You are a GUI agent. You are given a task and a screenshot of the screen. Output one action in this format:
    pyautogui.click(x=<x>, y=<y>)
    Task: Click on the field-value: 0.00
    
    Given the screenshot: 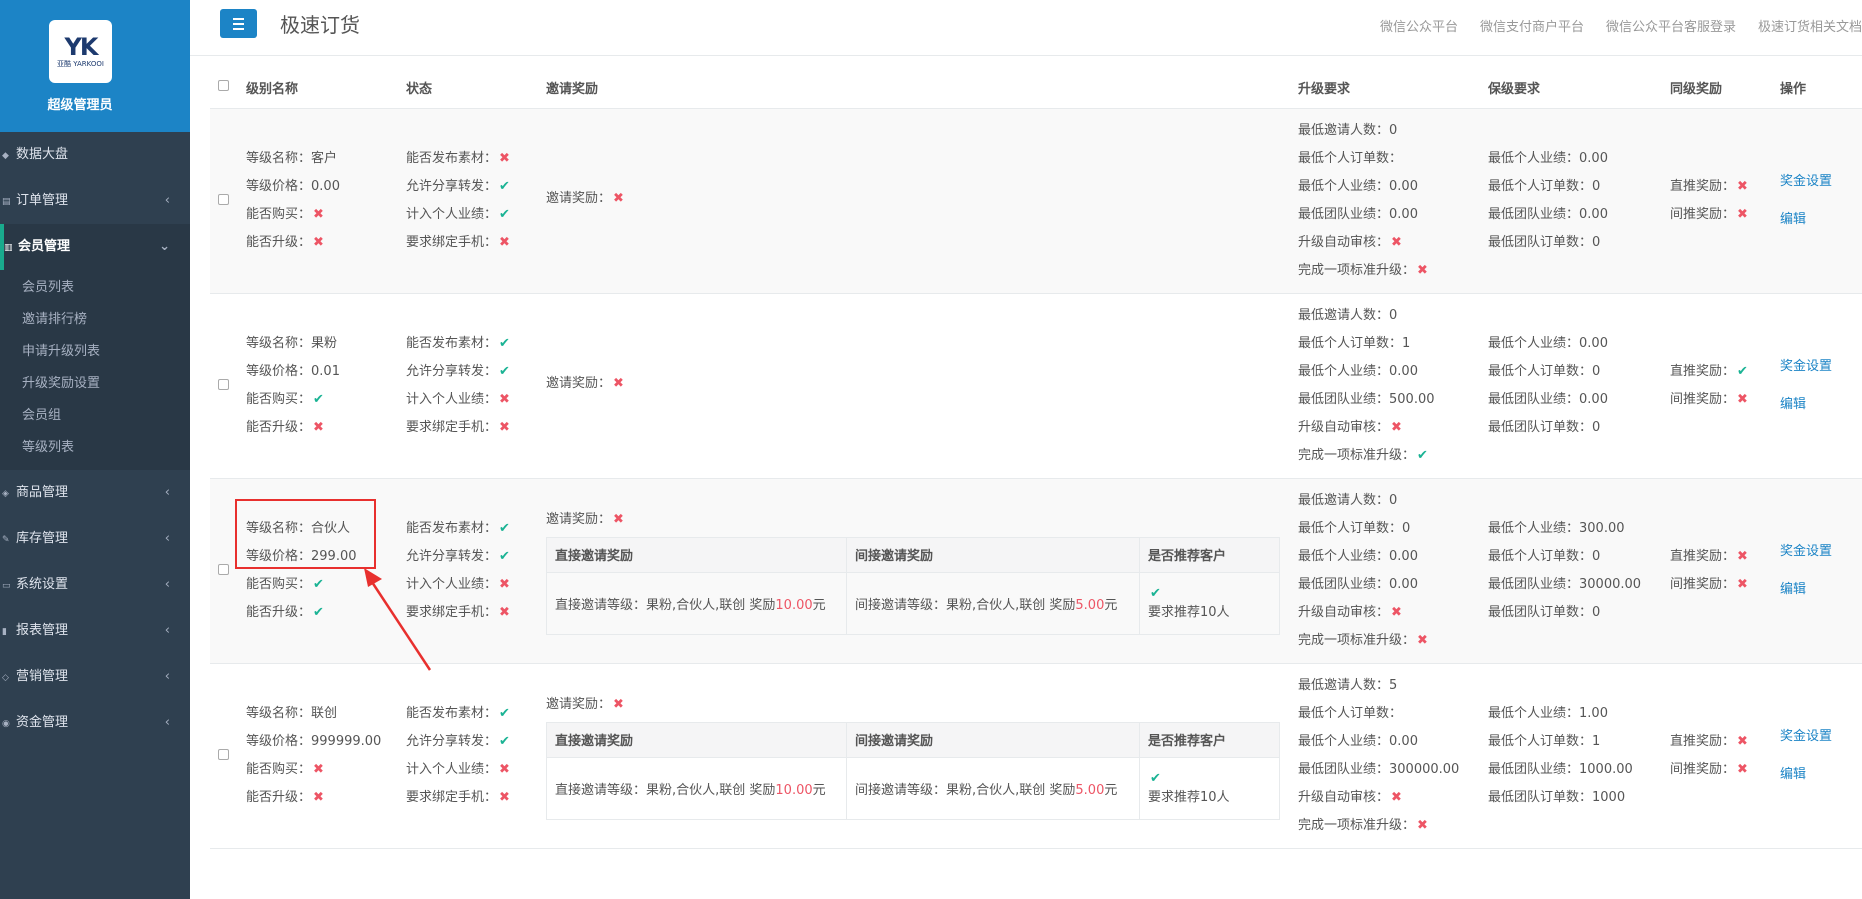 What is the action you would take?
    pyautogui.click(x=1403, y=584)
    